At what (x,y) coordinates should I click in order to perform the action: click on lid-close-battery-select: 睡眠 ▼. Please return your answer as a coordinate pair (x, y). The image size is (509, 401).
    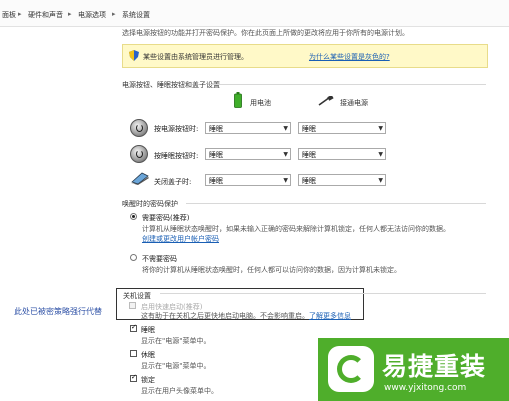
    Looking at the image, I should click on (248, 180).